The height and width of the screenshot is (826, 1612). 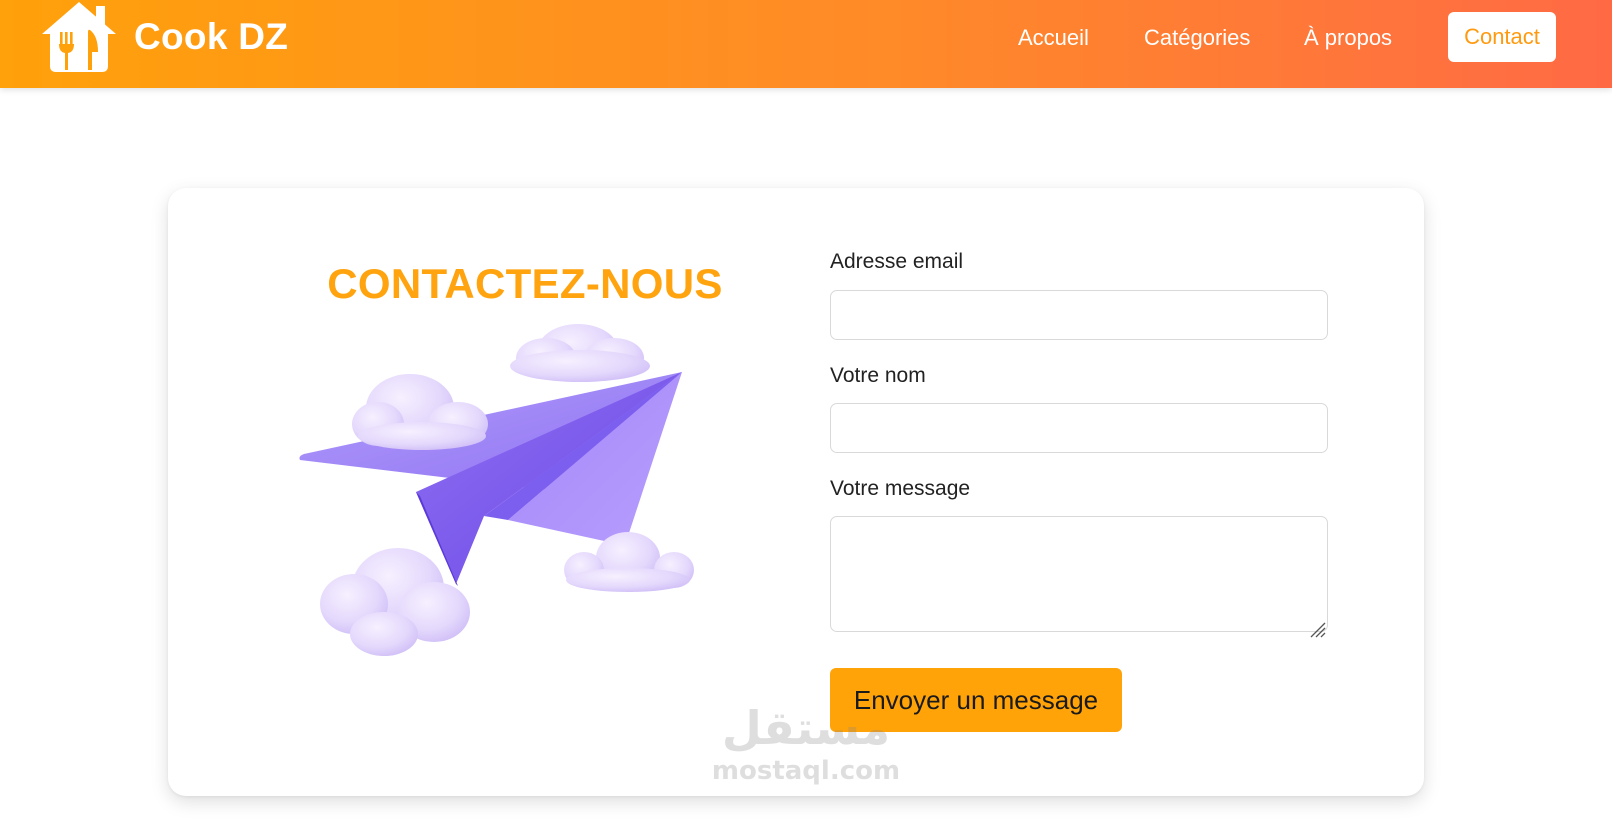 What do you see at coordinates (629, 562) in the screenshot?
I see `cloud-bottom-right` at bounding box center [629, 562].